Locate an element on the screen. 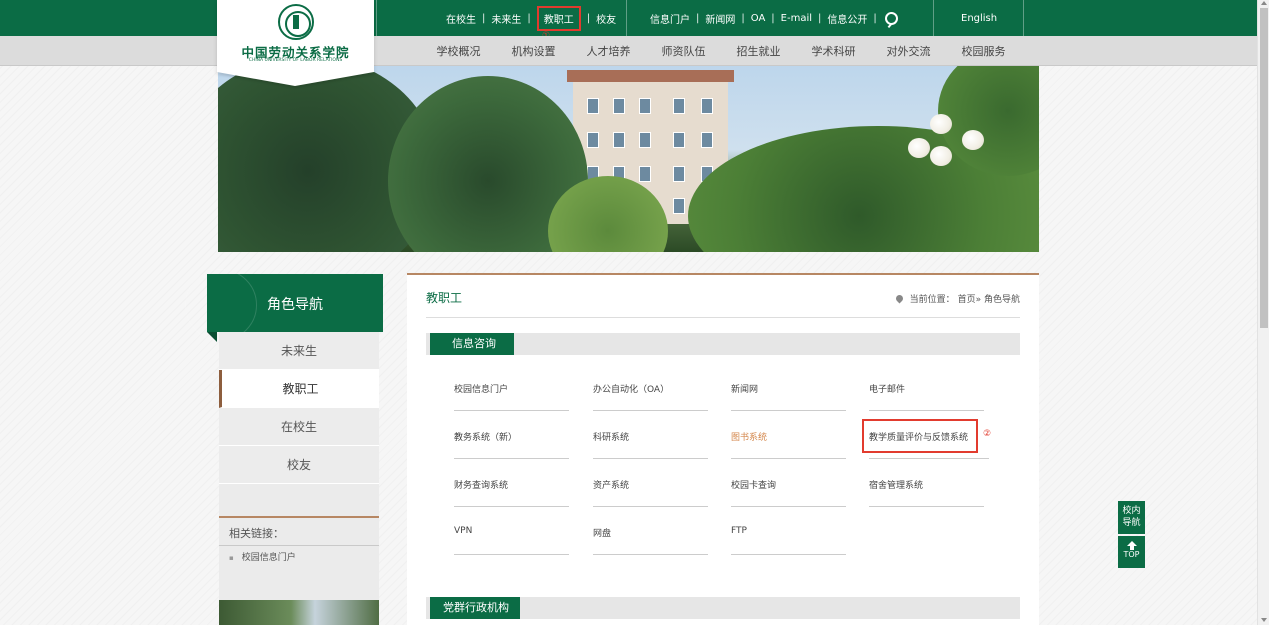 The height and width of the screenshot is (625, 1269). breadcrumb: 当前位置： 首页» 角色导航 is located at coordinates (957, 298).